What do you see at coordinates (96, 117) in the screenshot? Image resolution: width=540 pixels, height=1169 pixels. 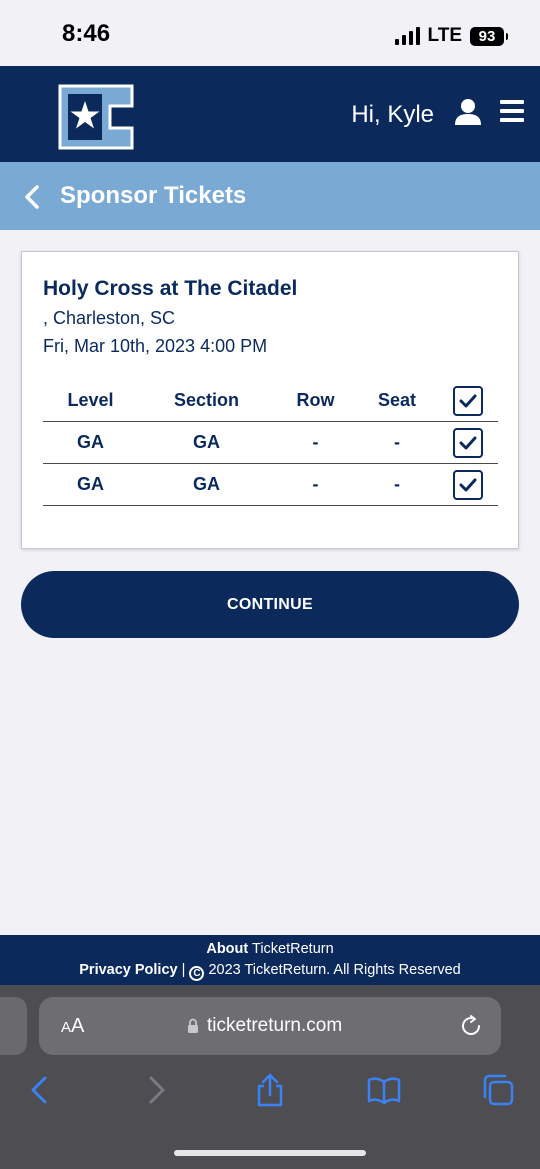 I see `citadel-logo-icon` at bounding box center [96, 117].